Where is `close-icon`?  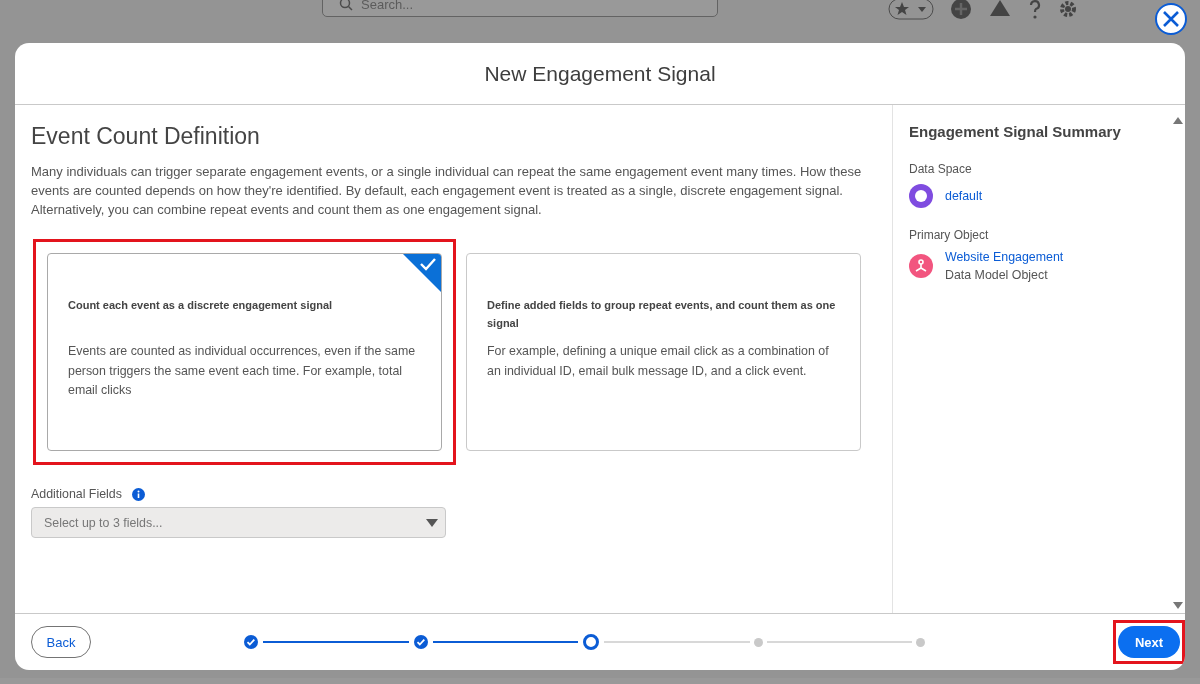
close-icon is located at coordinates (1171, 19).